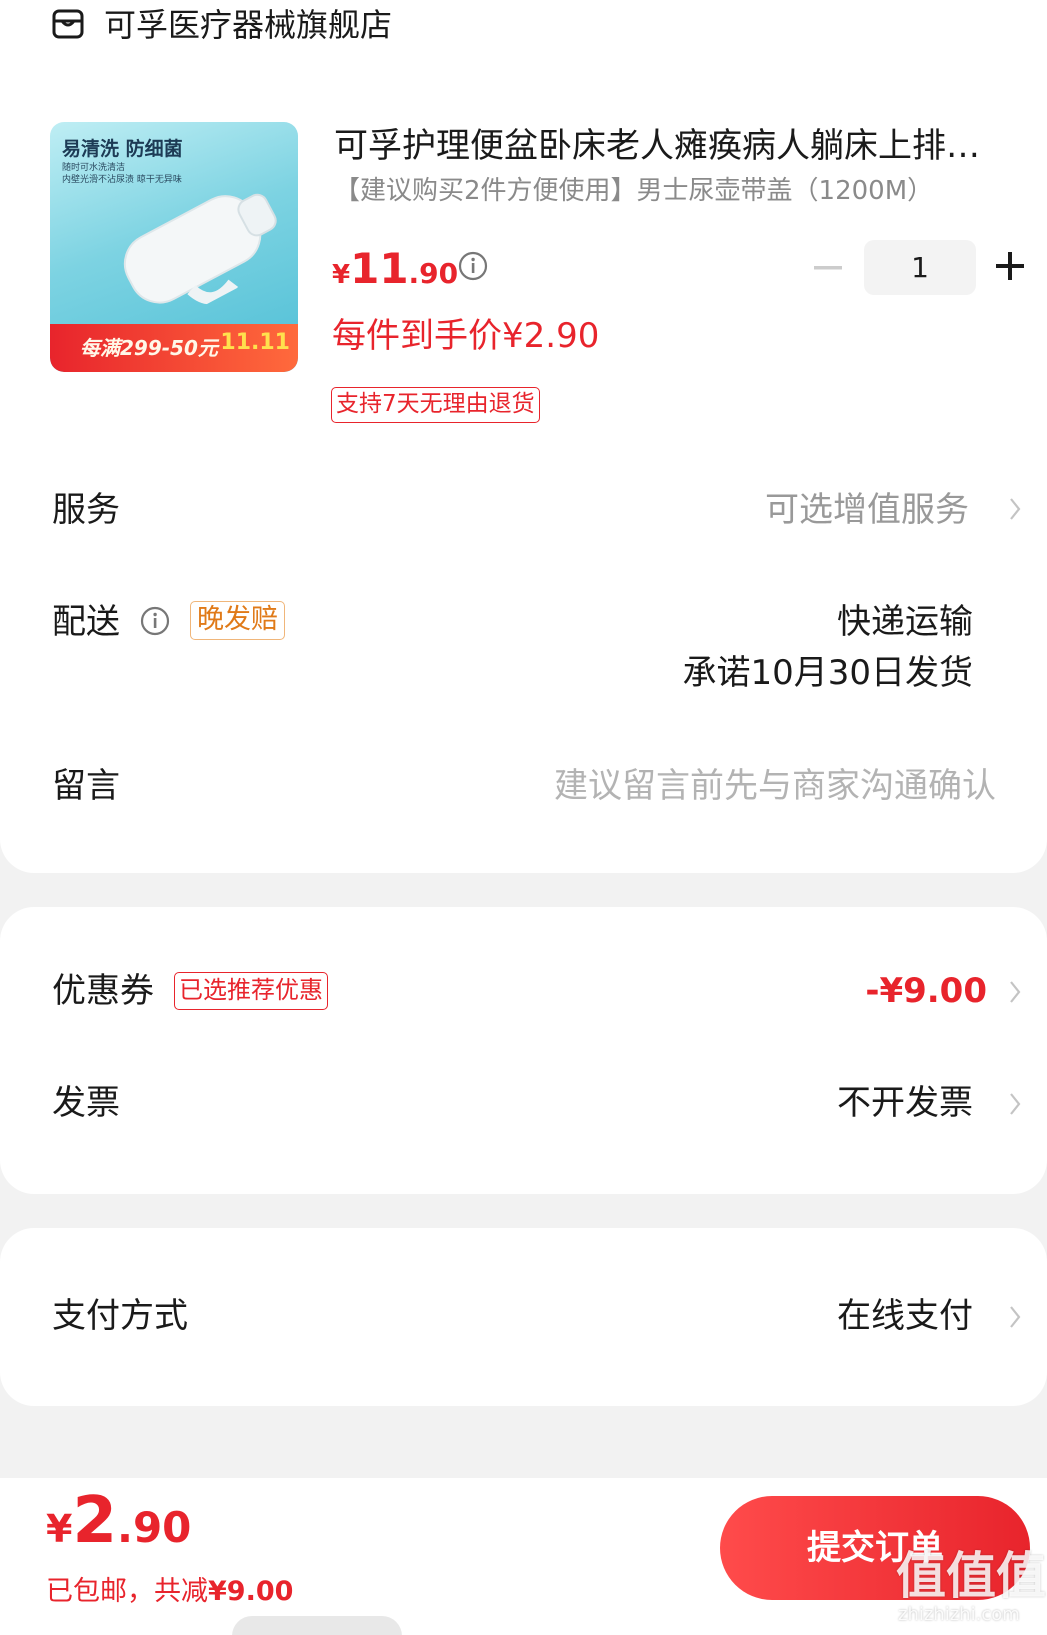 The height and width of the screenshot is (1635, 1047). Describe the element at coordinates (248, 25) in the screenshot. I see `store-name: 可孚医疗器械旗舰店` at that location.